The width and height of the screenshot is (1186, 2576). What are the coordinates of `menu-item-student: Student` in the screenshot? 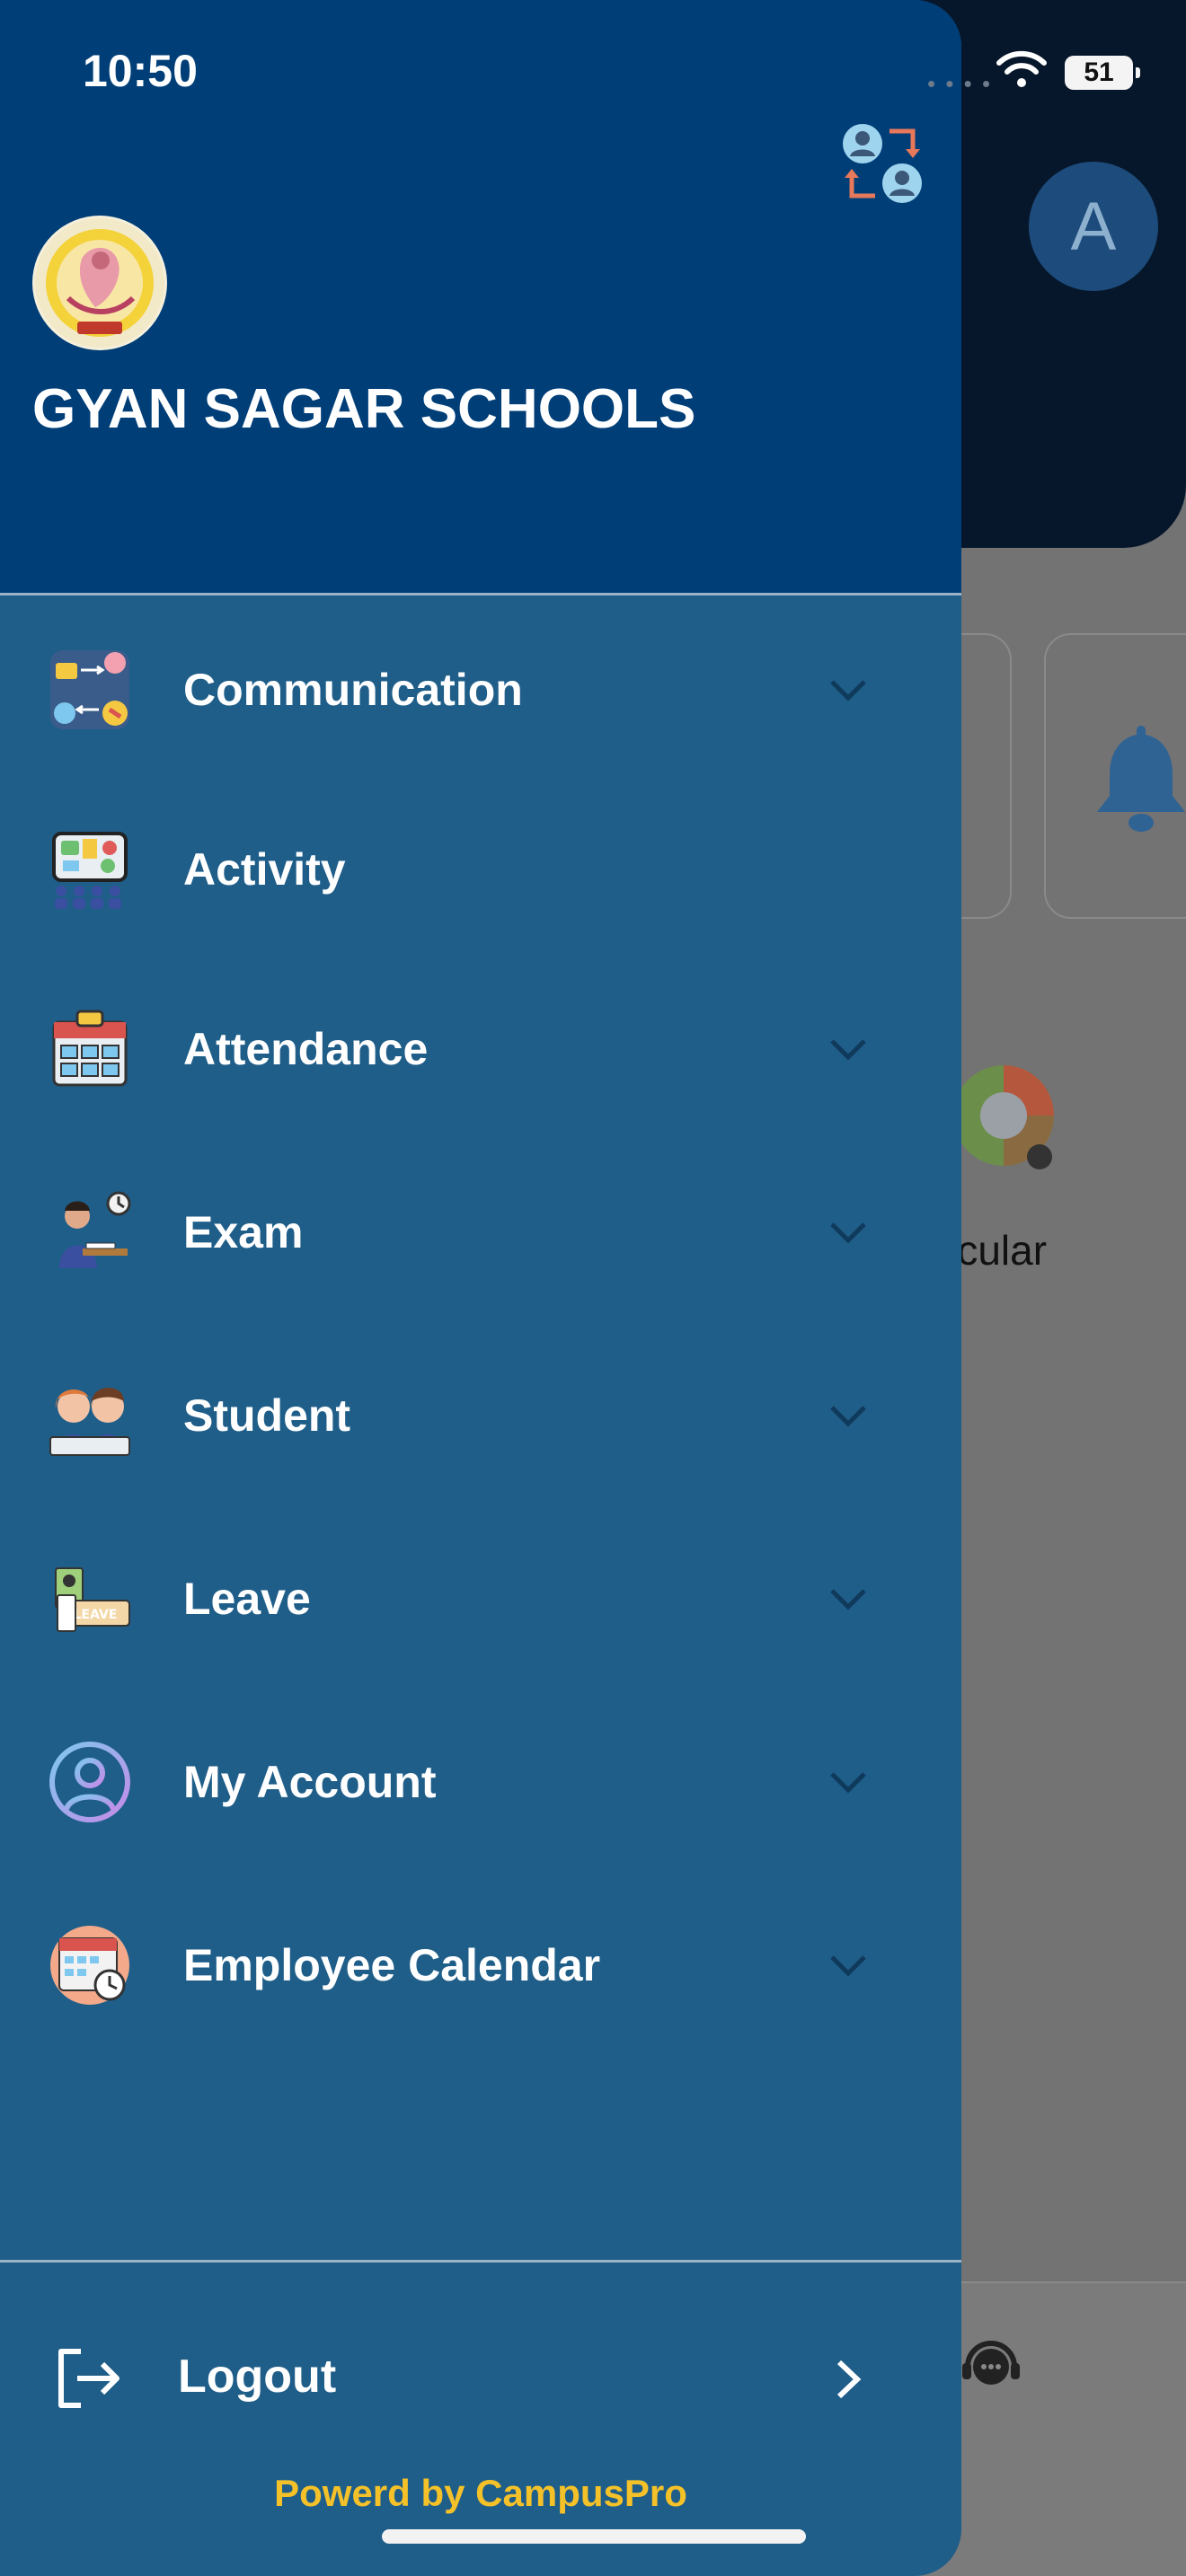 It's located at (480, 1415).